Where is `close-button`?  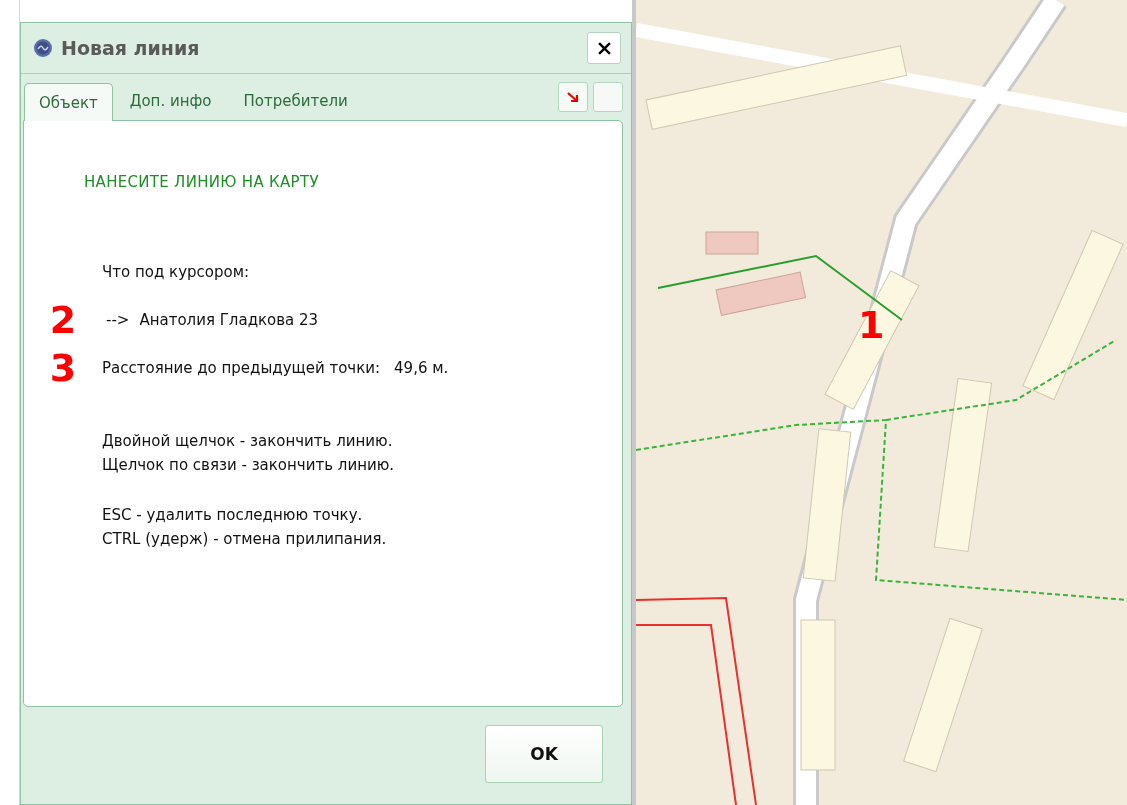 close-button is located at coordinates (604, 48).